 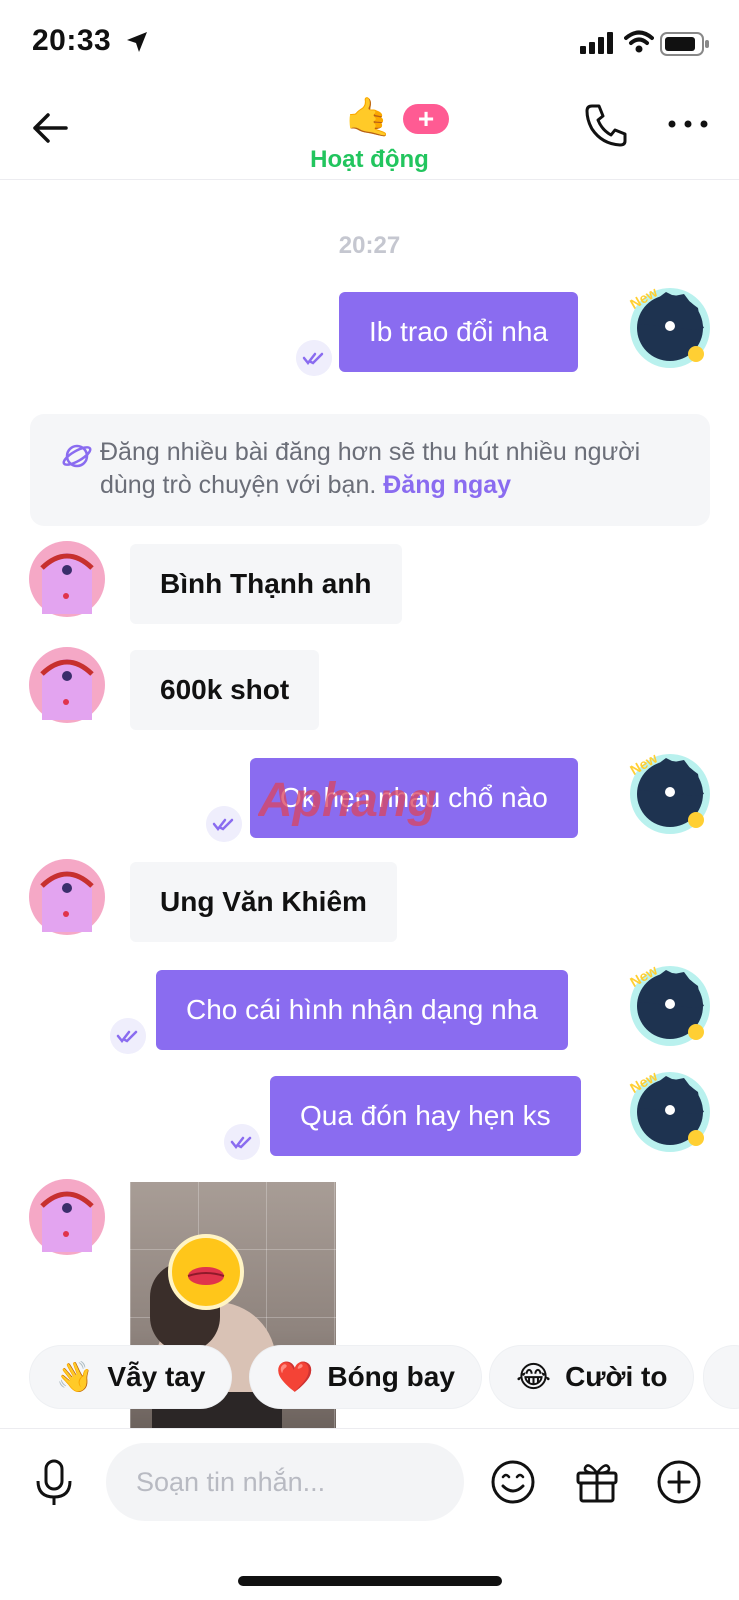 I want to click on quick-reply-balloon: ❤️ Bóng bay, so click(x=365, y=1377).